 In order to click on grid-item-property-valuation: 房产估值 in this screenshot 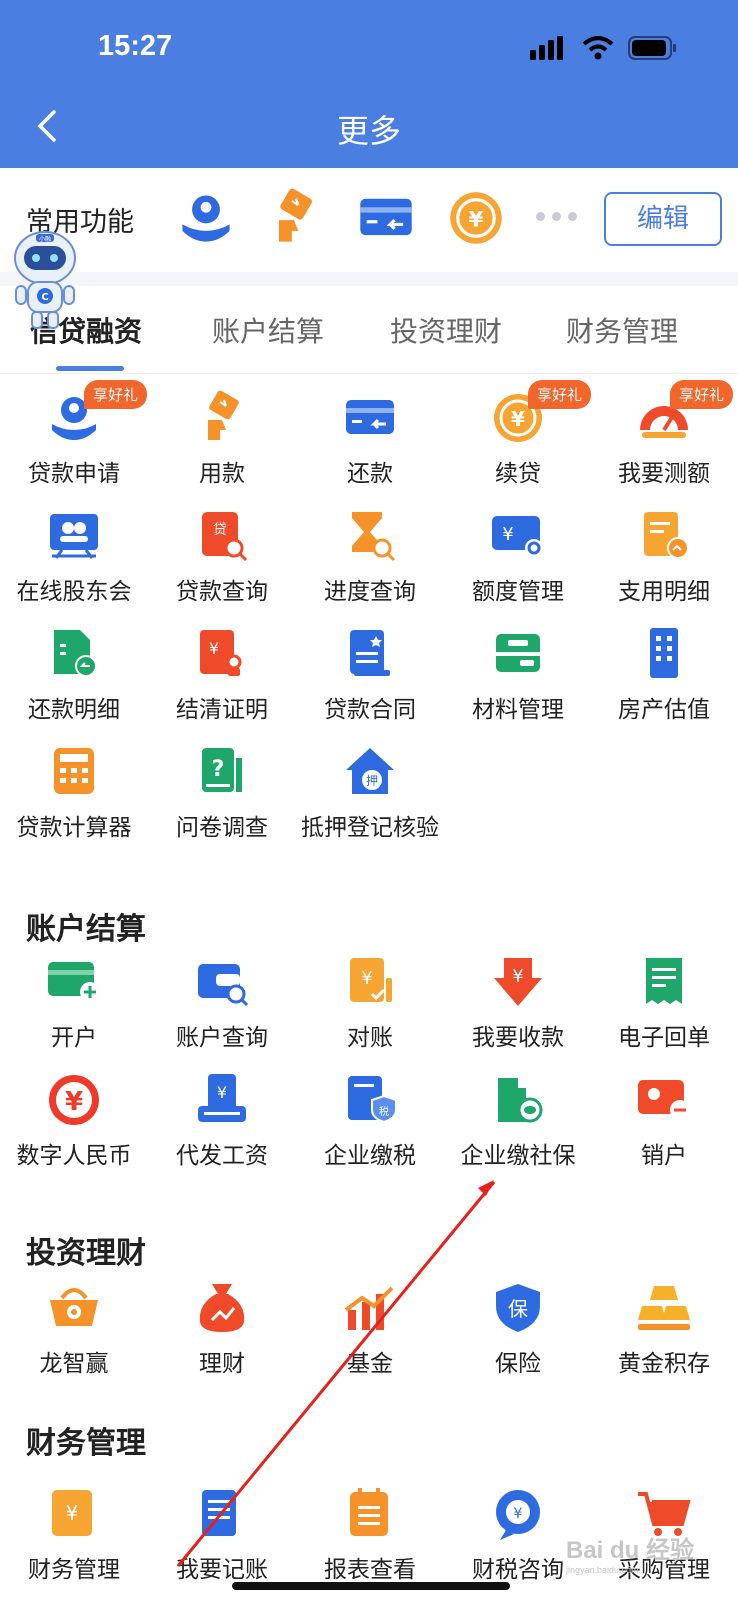, I will do `click(664, 681)`.